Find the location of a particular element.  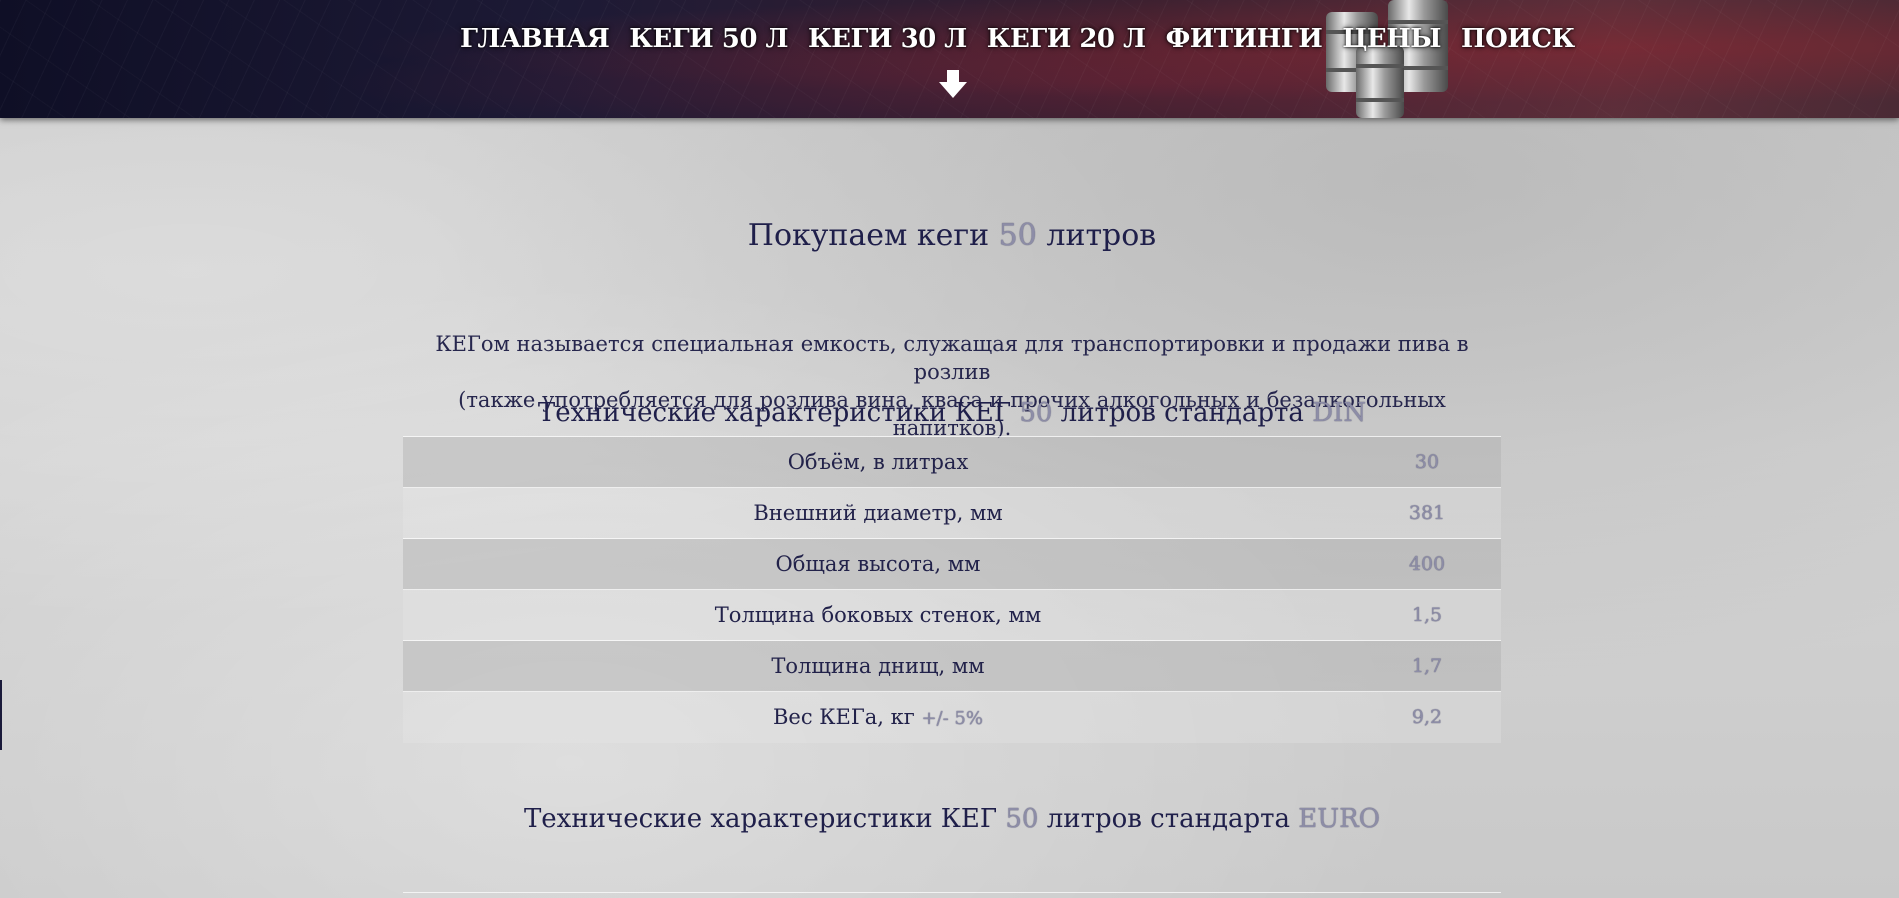

spec-label: Толщина днищ, мм is located at coordinates (878, 666).